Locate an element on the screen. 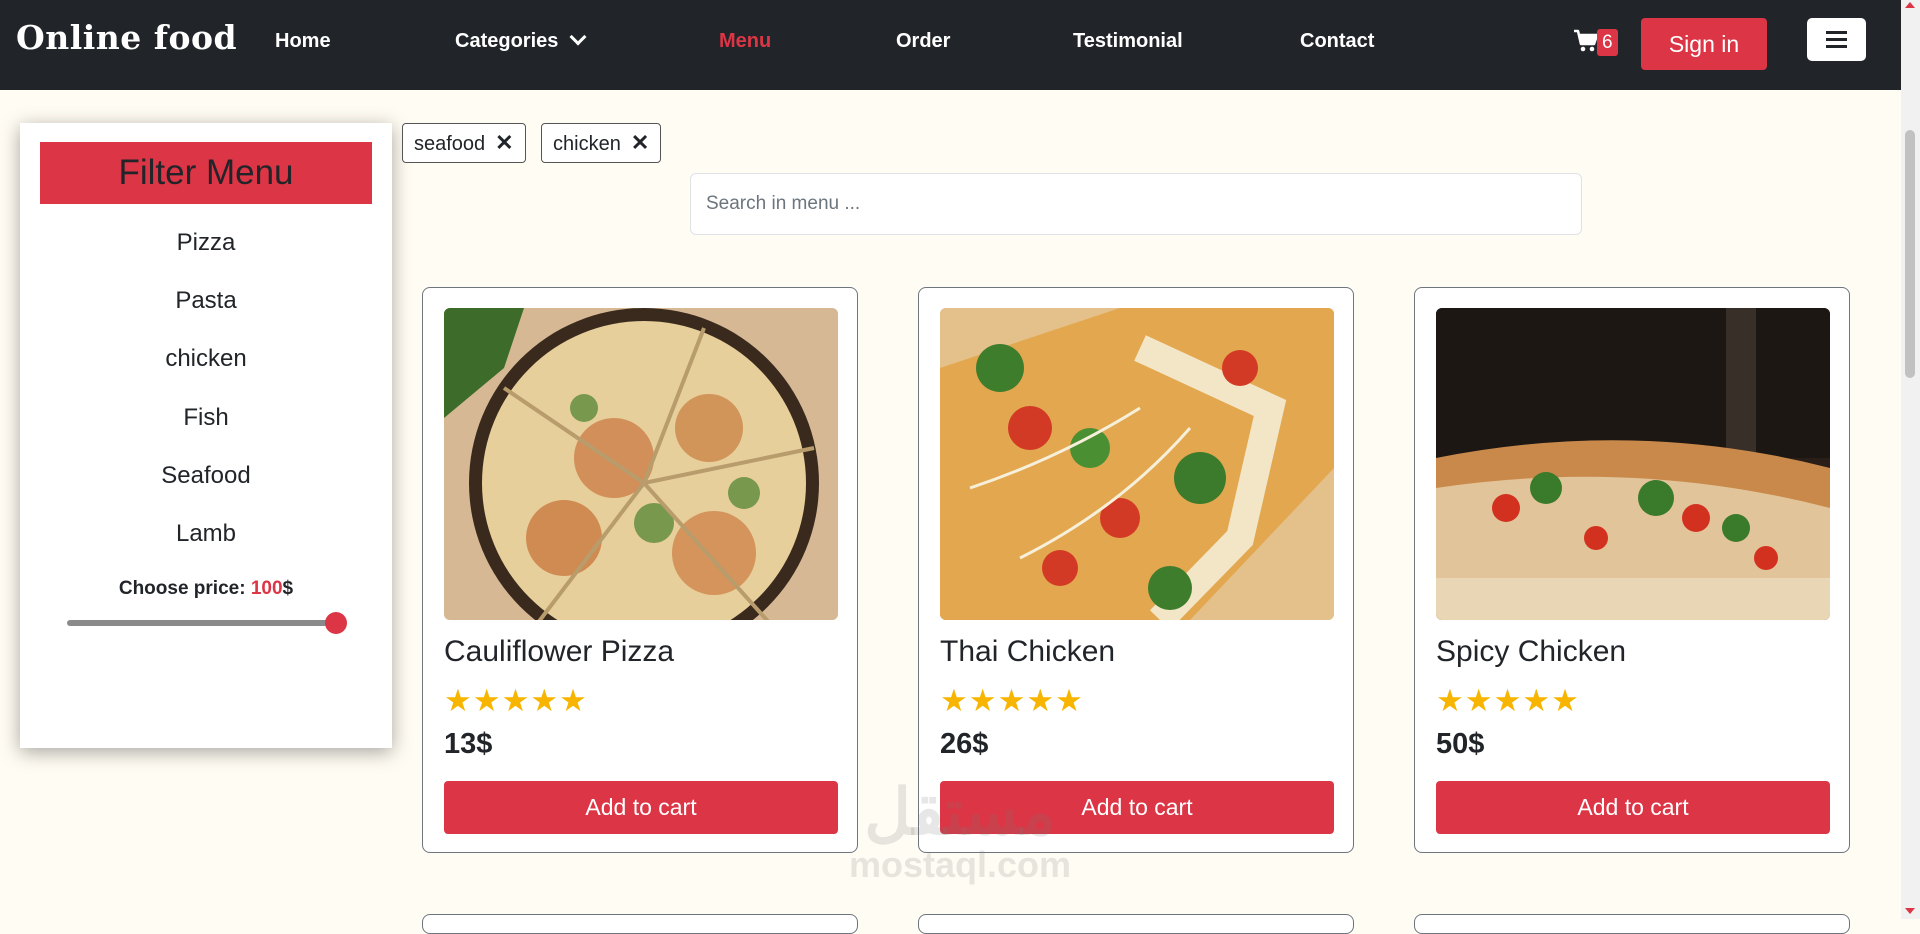 The image size is (1920, 934). filter-item-pizza: Pizza is located at coordinates (206, 243).